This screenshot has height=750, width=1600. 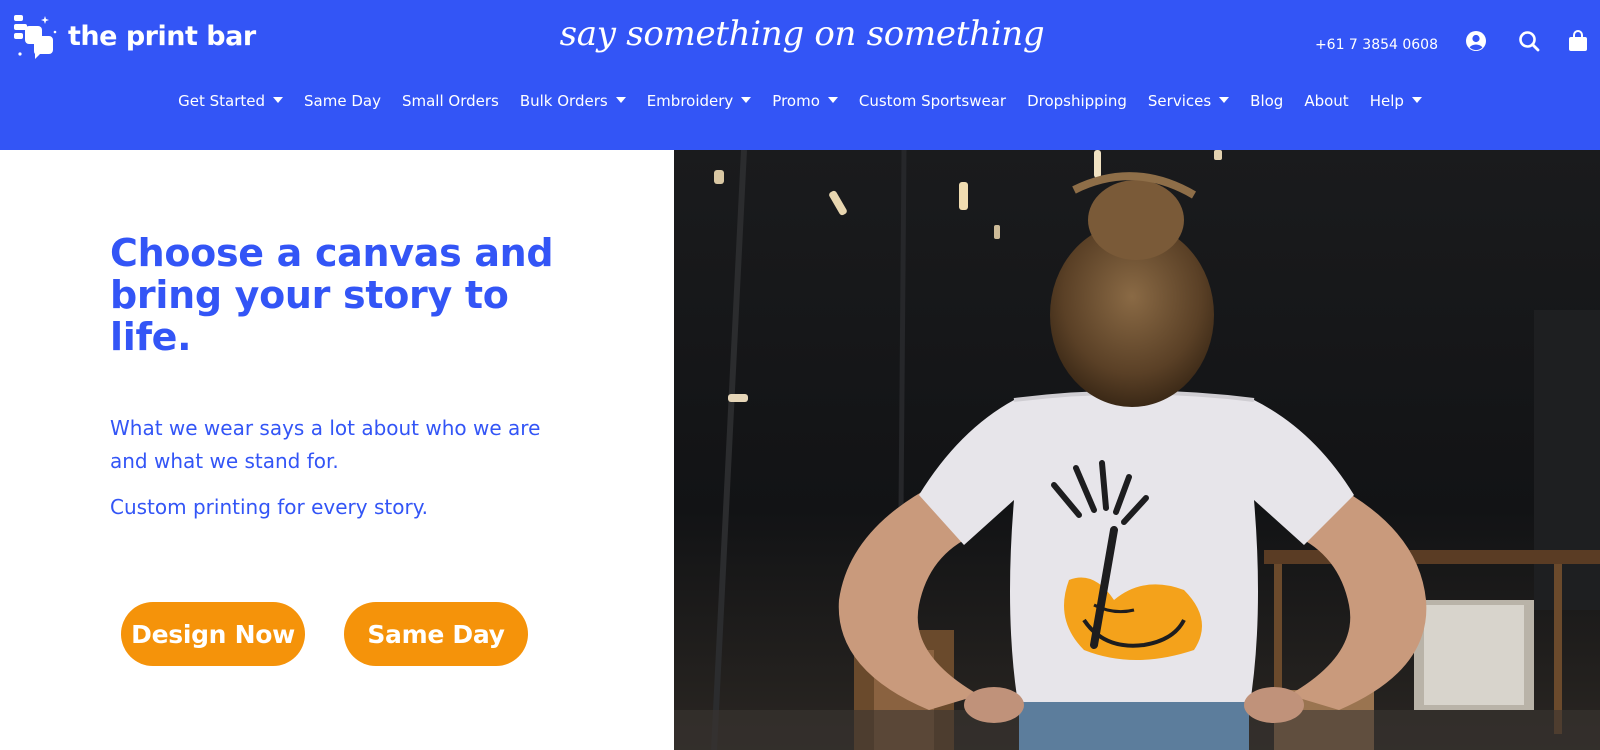 I want to click on shopping-bag-icon, so click(x=1578, y=41).